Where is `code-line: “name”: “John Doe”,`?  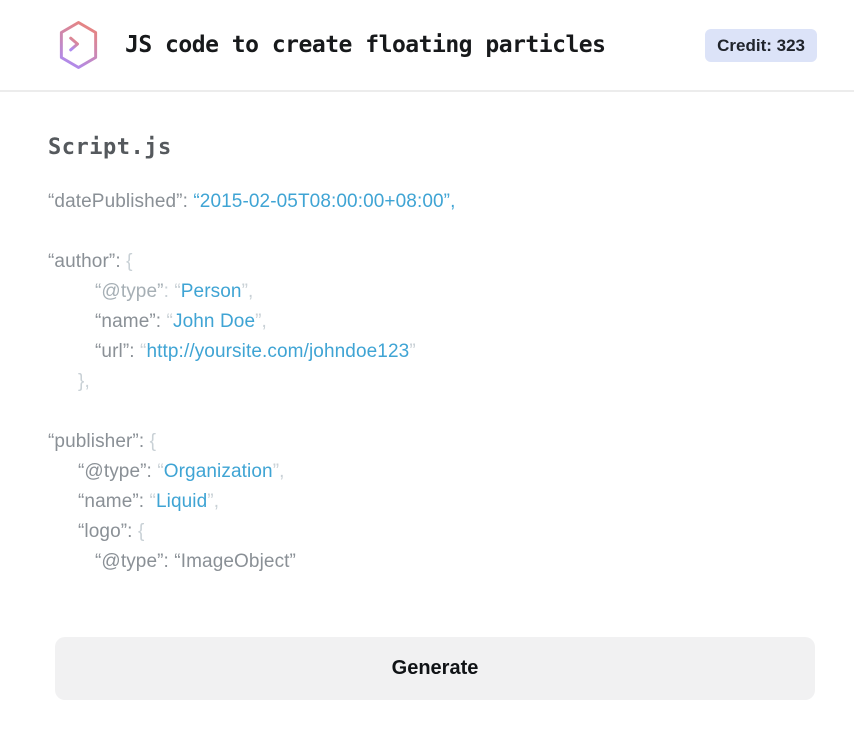 code-line: “name”: “John Doe”, is located at coordinates (181, 321).